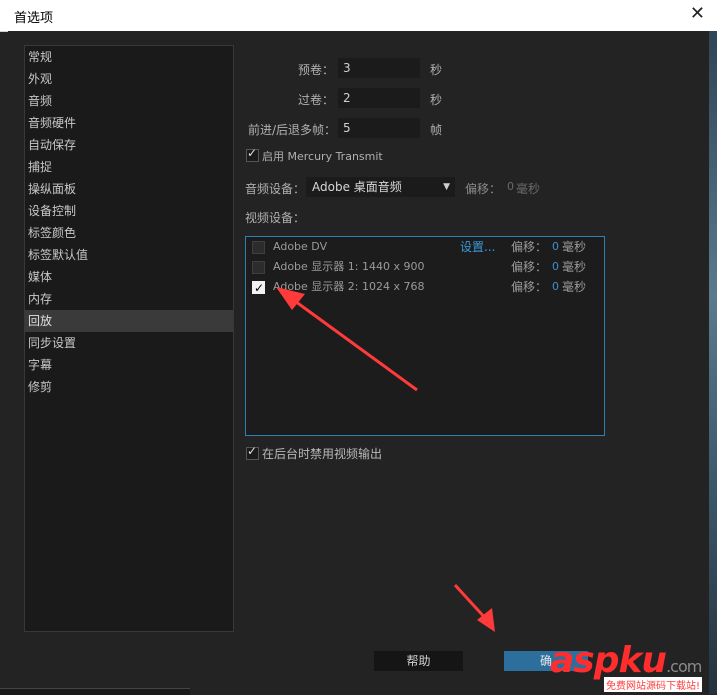 The image size is (717, 695). What do you see at coordinates (357, 187) in the screenshot?
I see `audio-device-value: Adobe 桌面音频` at bounding box center [357, 187].